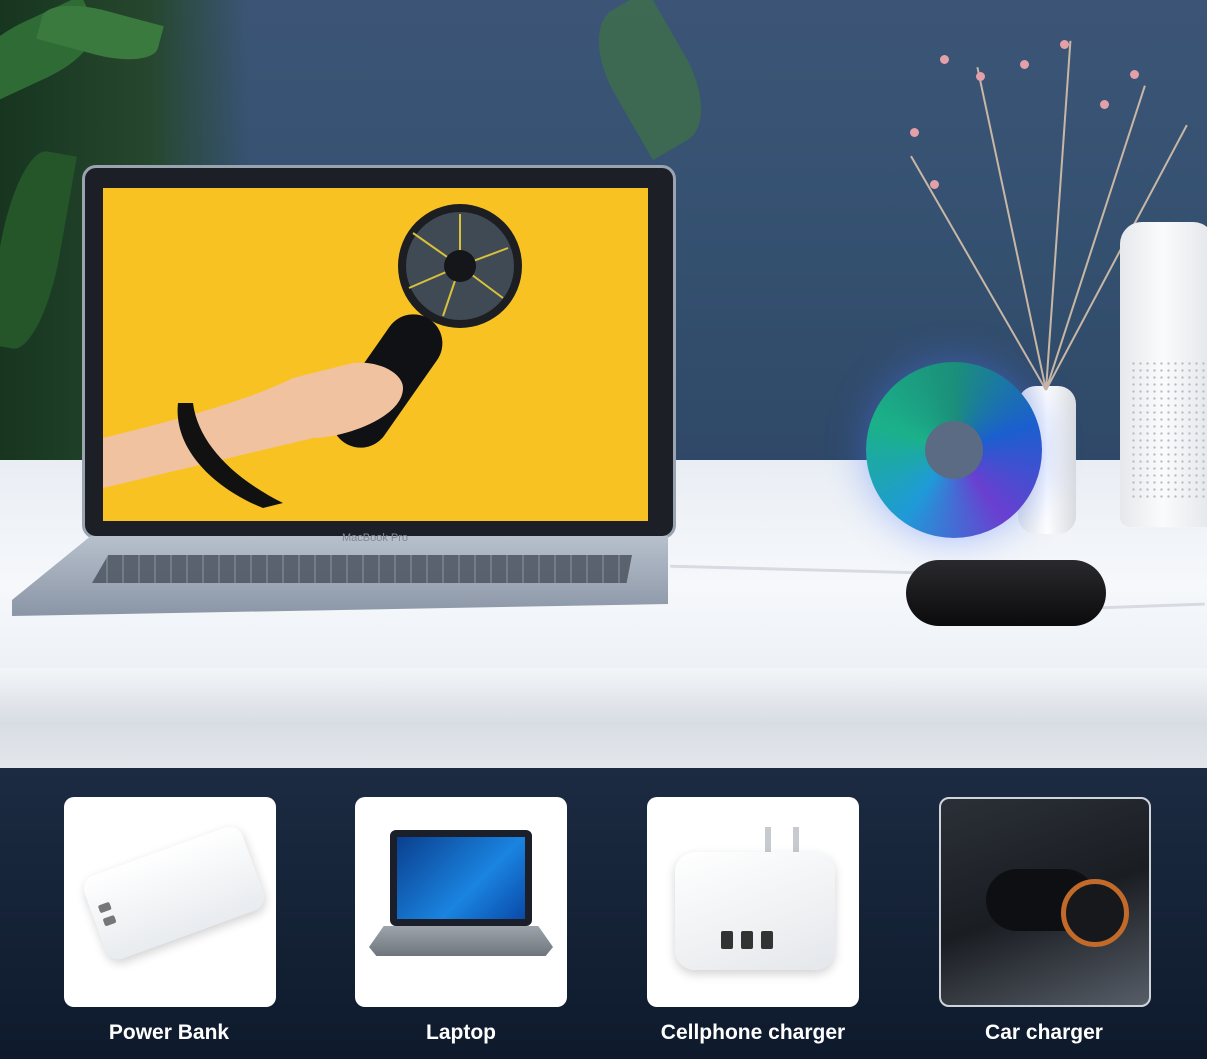  Describe the element at coordinates (461, 941) in the screenshot. I see `laptop-keyboard-base` at that location.